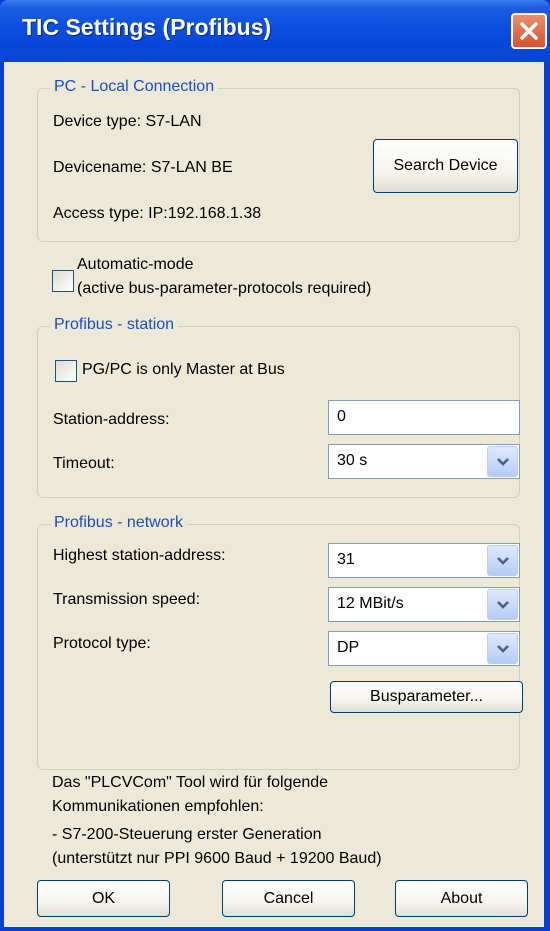 This screenshot has height=931, width=550. Describe the element at coordinates (190, 782) in the screenshot. I see `info-line-1: Das "PLCVCom" Tool wird für folgende` at that location.